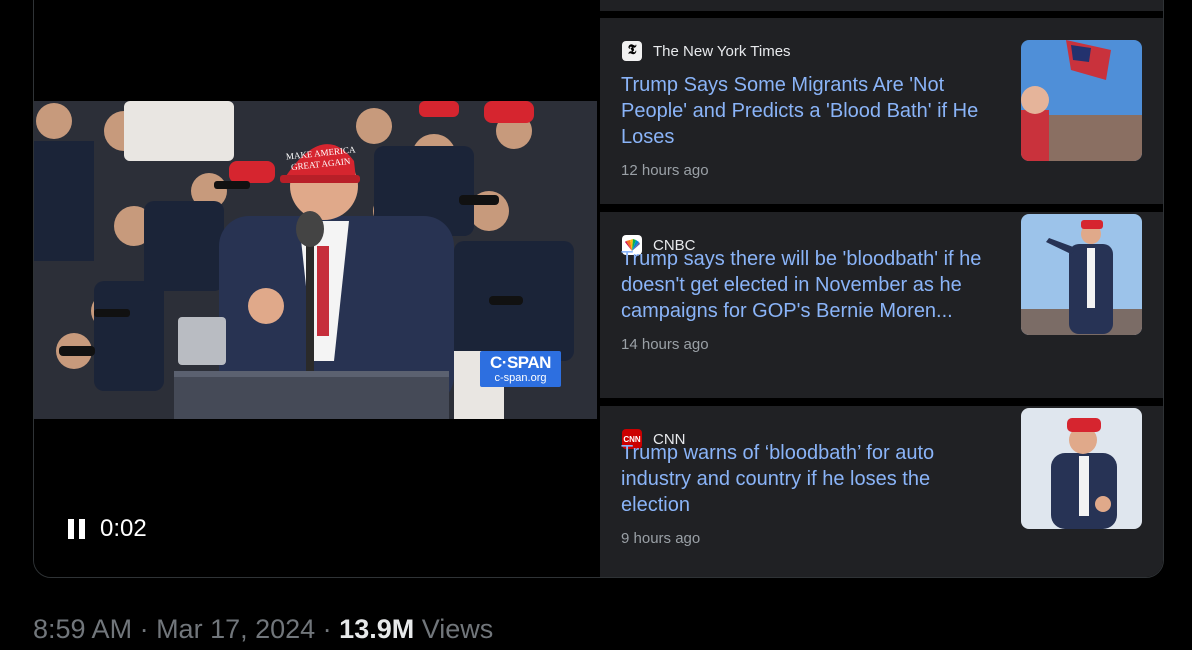 Image resolution: width=1192 pixels, height=650 pixels. I want to click on tweet-meta: 8:59 AM · Mar 17, 2024 · 13.9M Views, so click(263, 629).